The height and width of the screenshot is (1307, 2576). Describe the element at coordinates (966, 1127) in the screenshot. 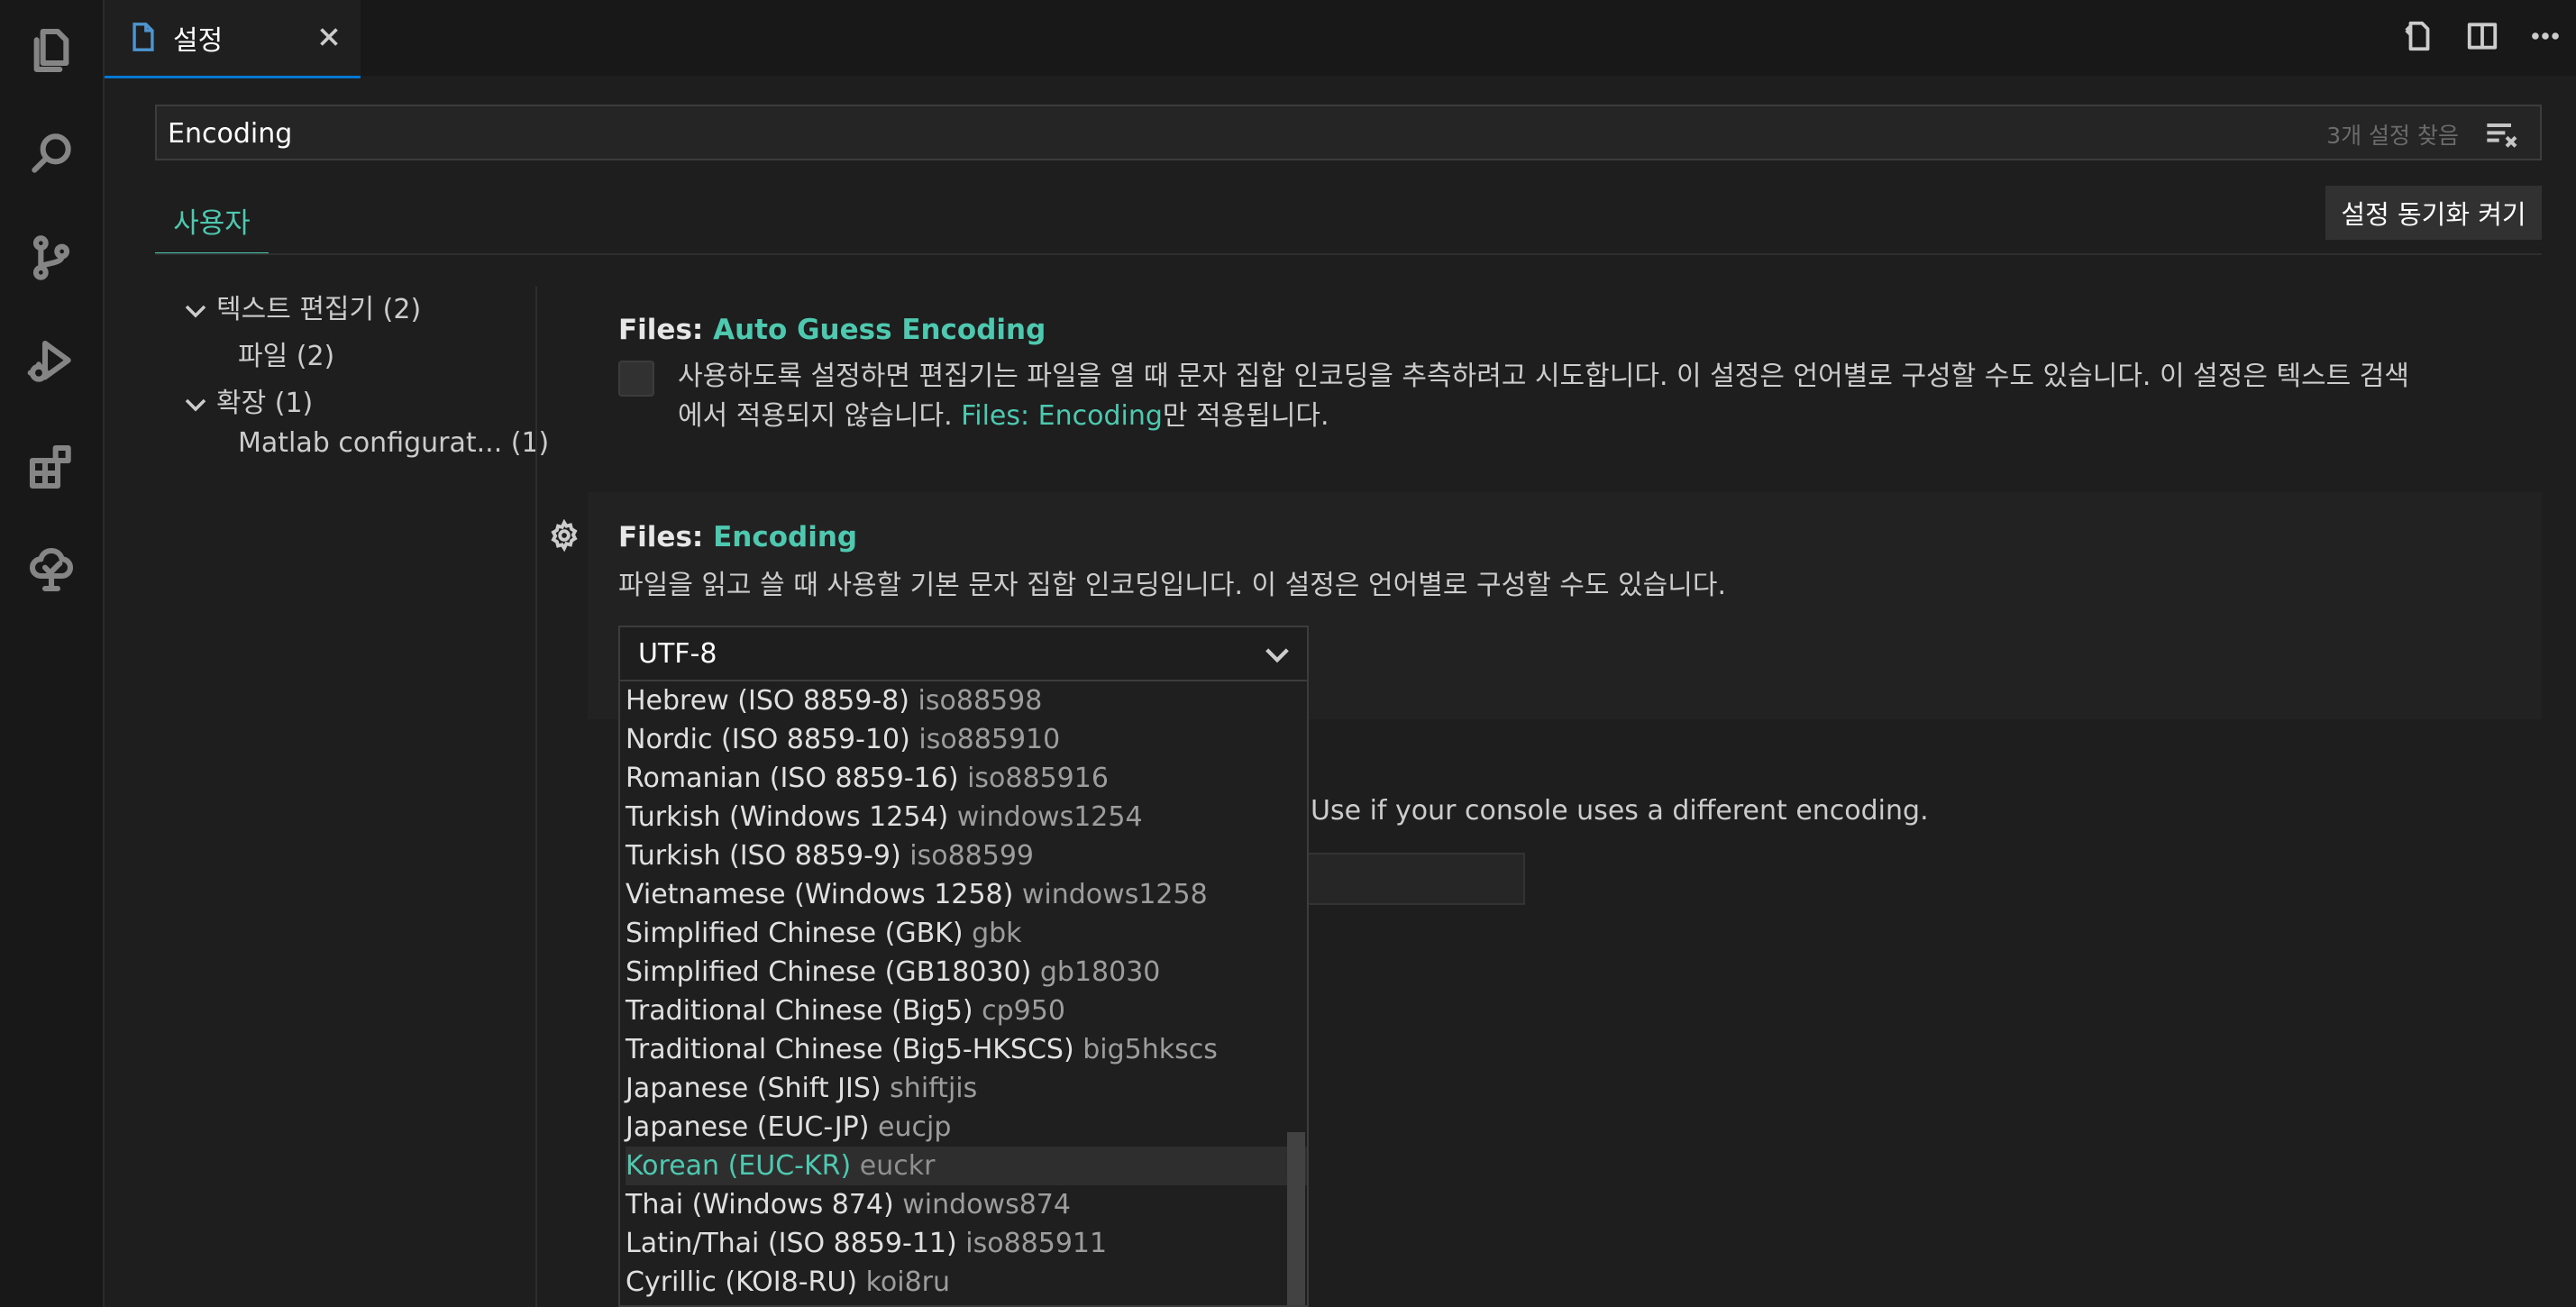

I see `list-item: Japanese (EUC-JP) eucjp` at that location.